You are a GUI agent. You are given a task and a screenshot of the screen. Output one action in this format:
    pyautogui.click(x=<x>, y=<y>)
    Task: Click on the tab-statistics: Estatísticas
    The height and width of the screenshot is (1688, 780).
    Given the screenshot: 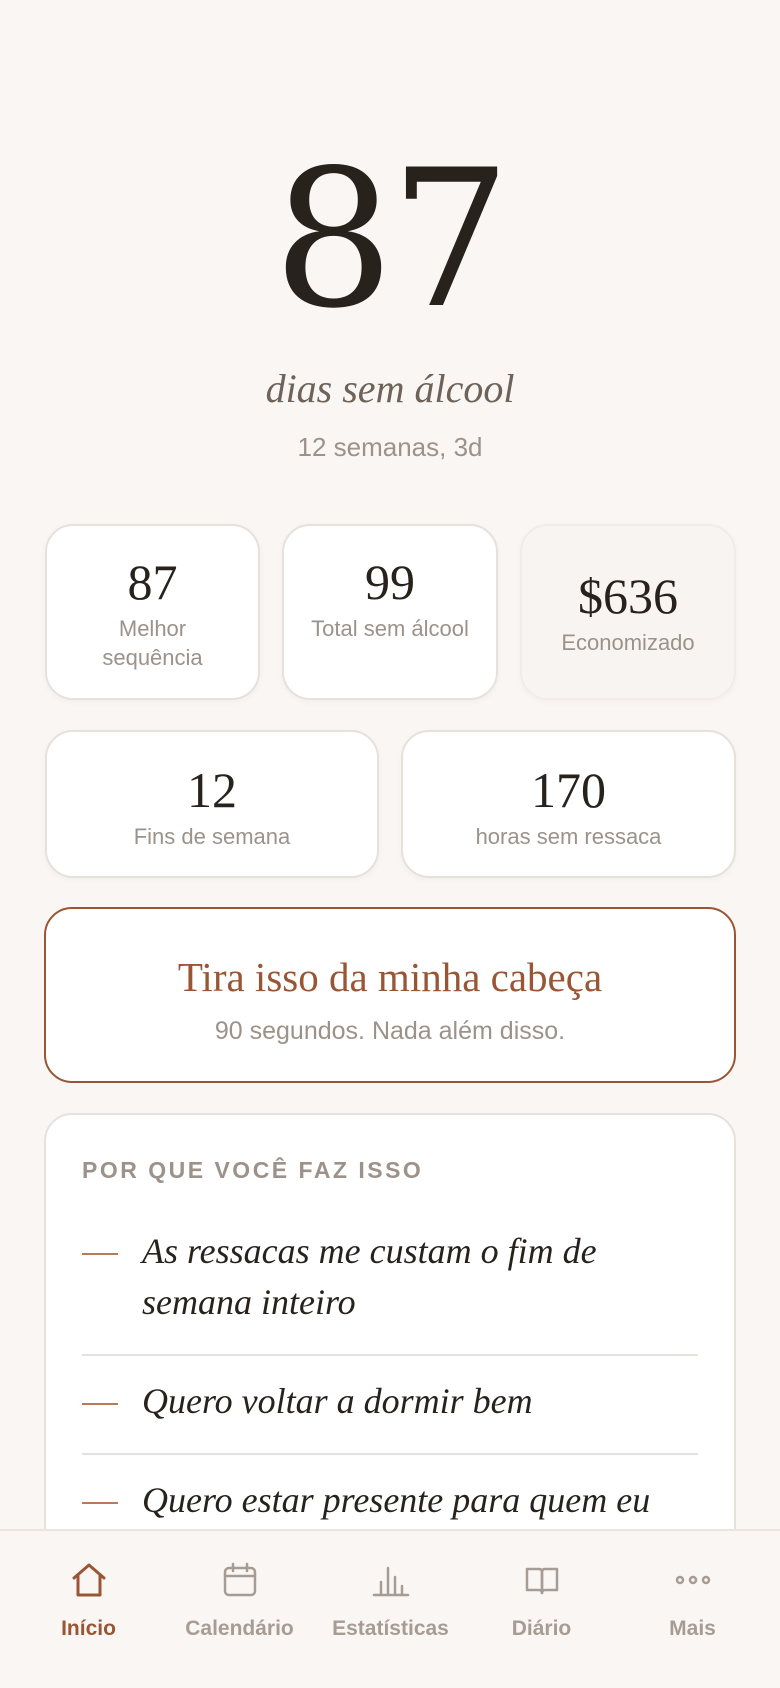 What is the action you would take?
    pyautogui.click(x=390, y=1609)
    